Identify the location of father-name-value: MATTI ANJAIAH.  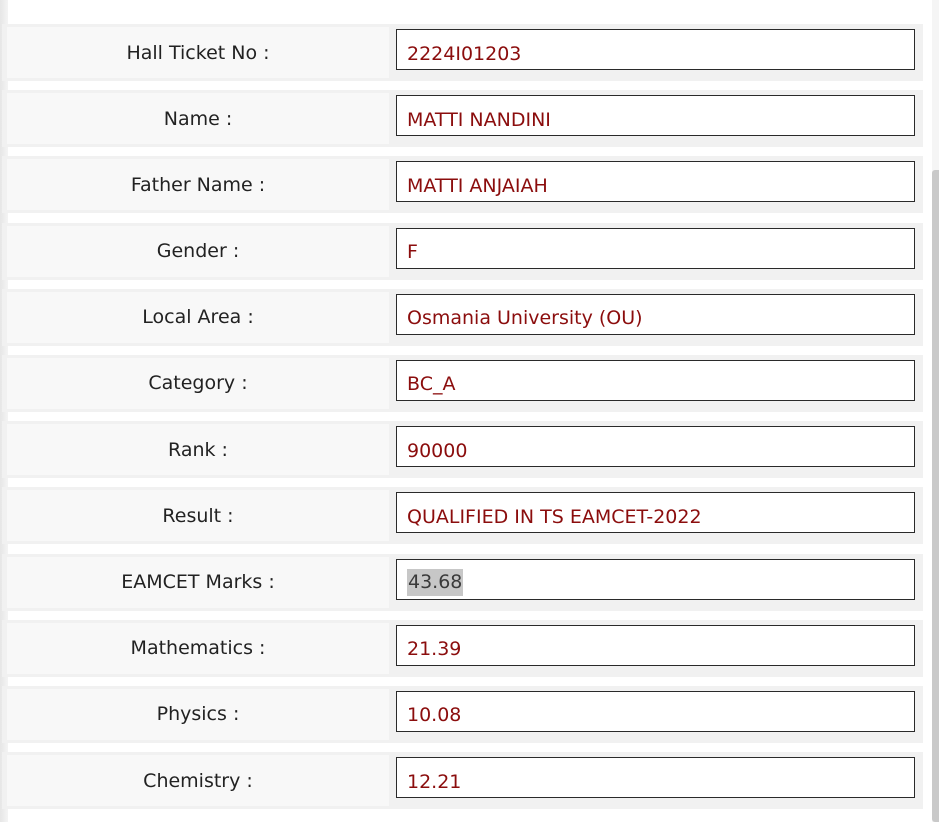
(477, 185).